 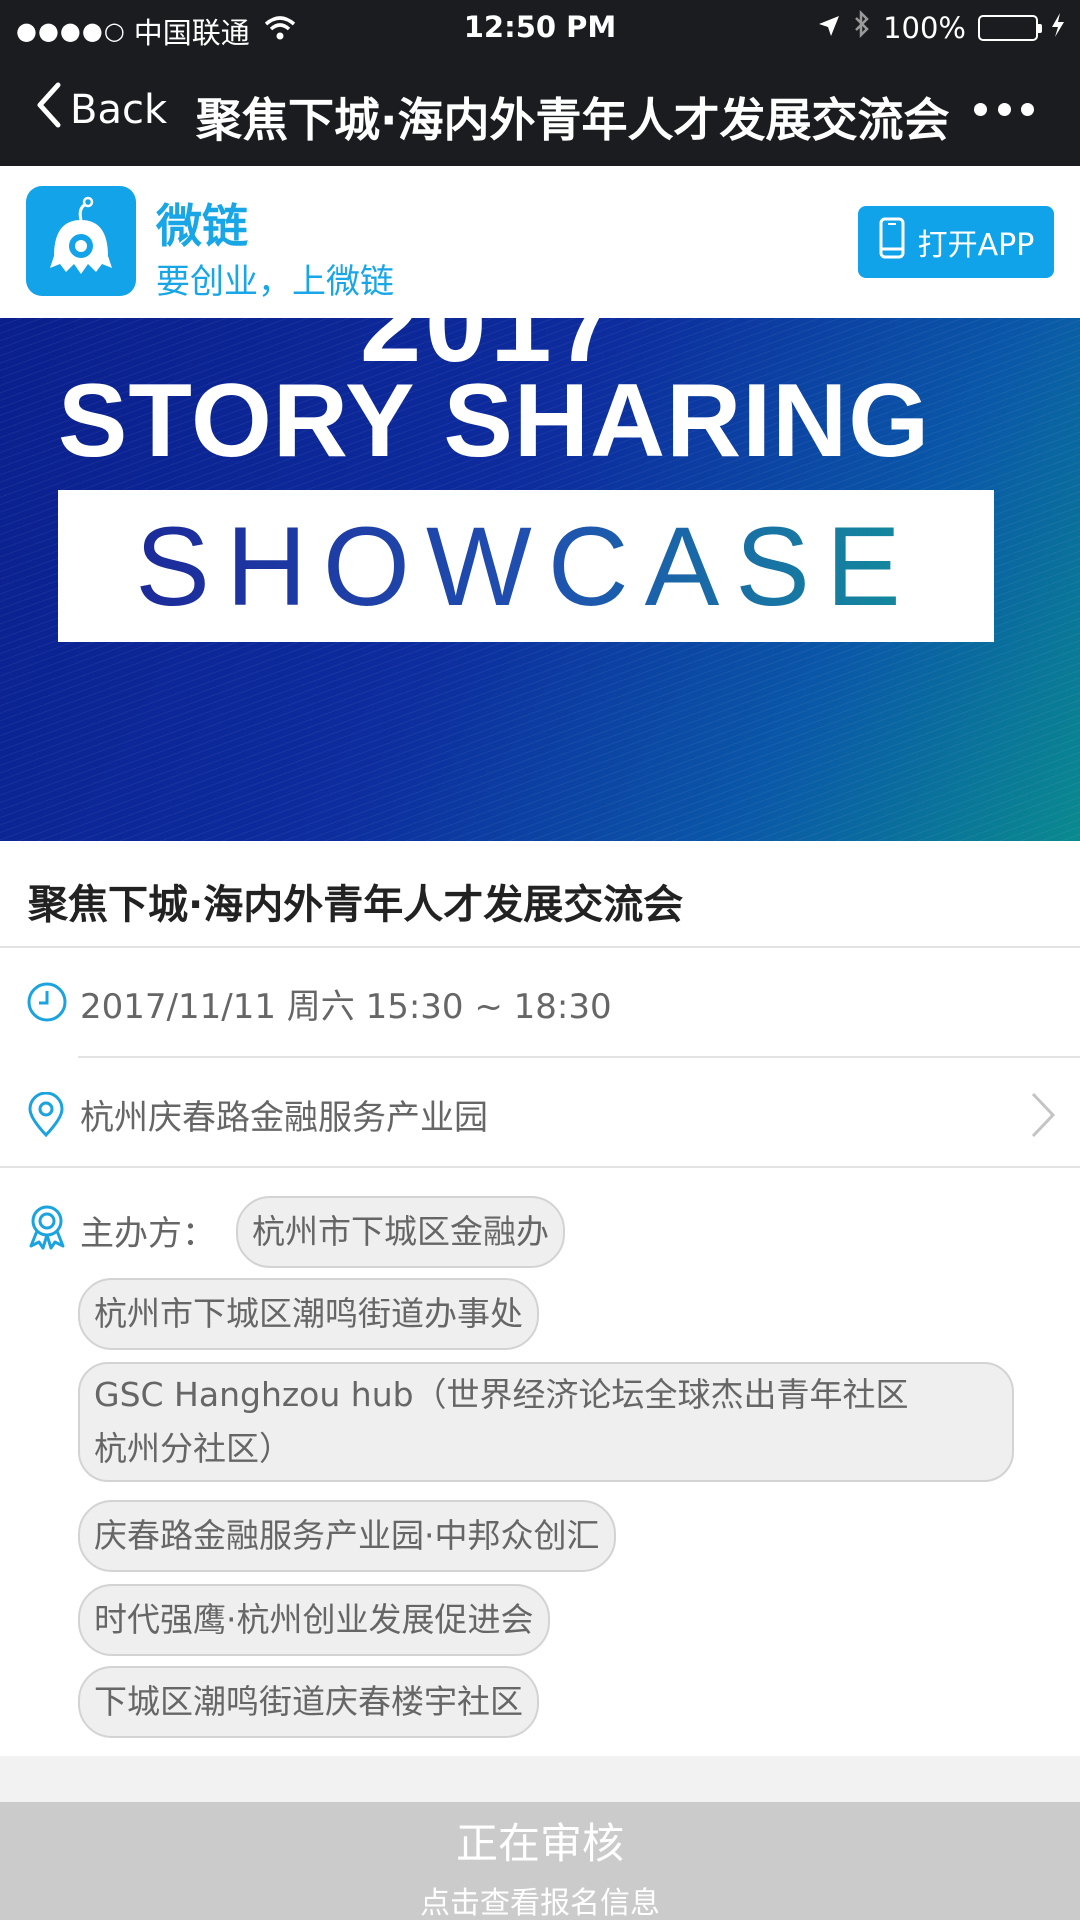 What do you see at coordinates (52, 110) in the screenshot?
I see `chevron-left-icon` at bounding box center [52, 110].